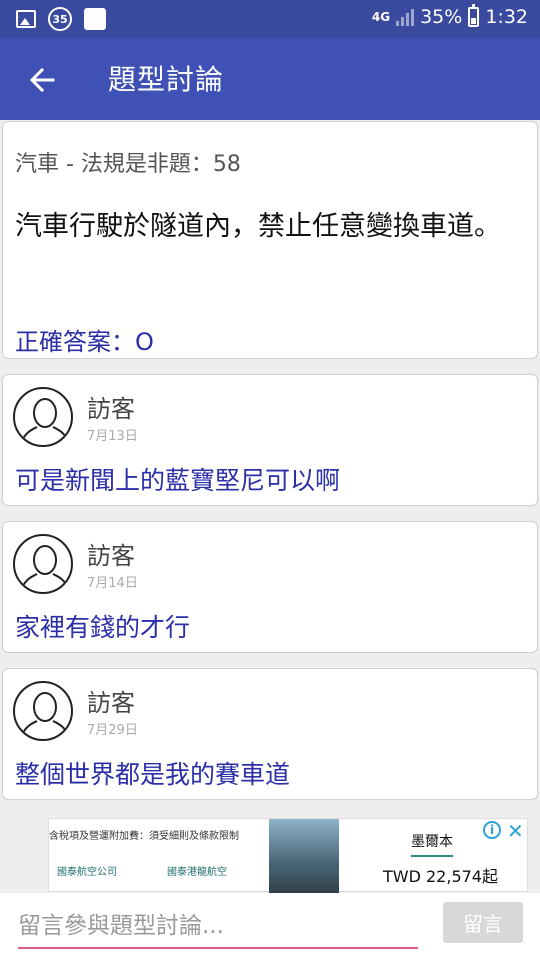  Describe the element at coordinates (112, 583) in the screenshot. I see `comment-date: 7月14日` at that location.